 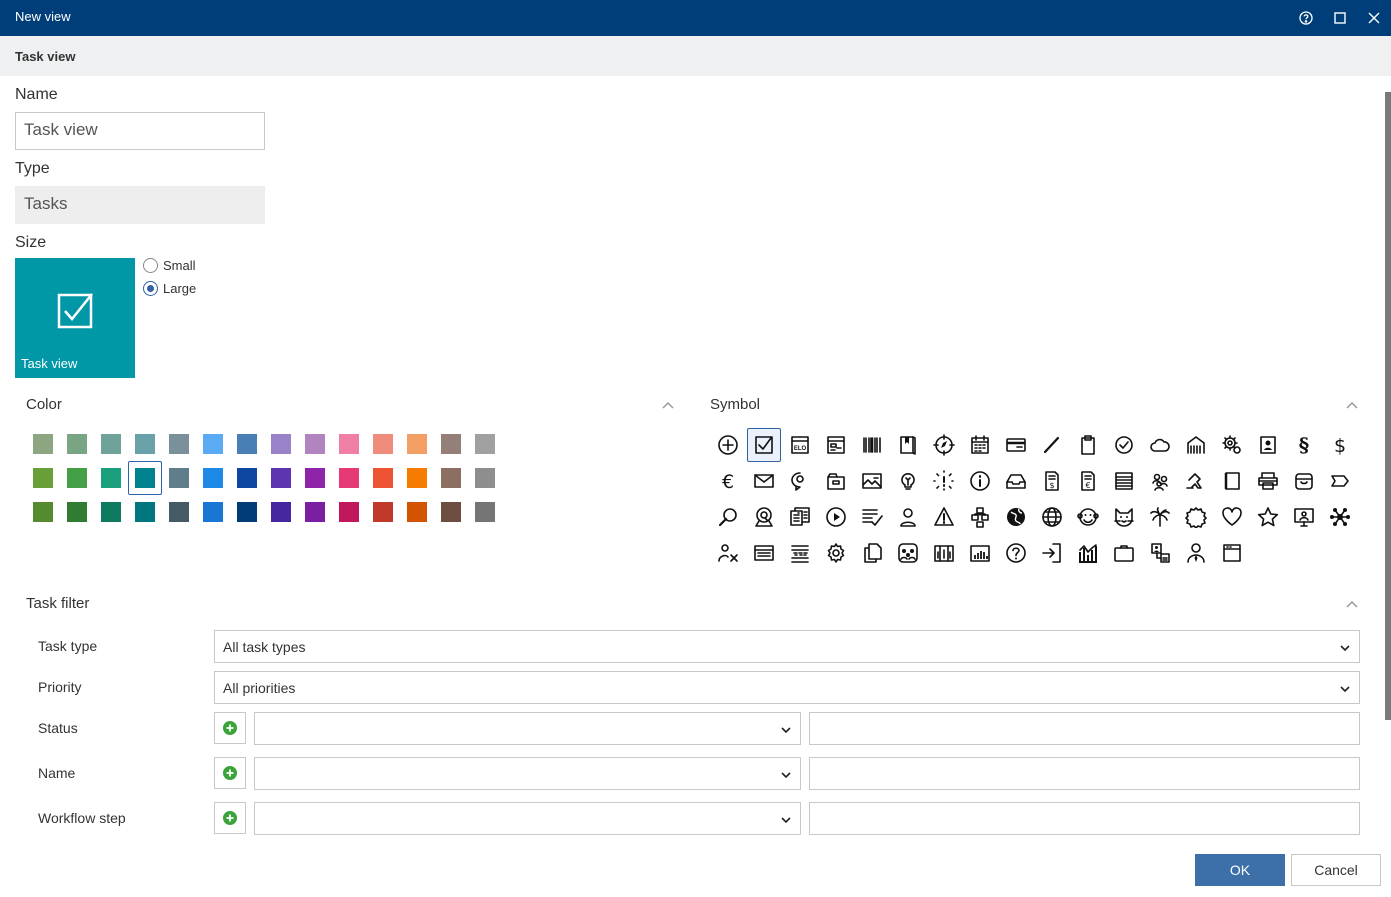 What do you see at coordinates (140, 131) in the screenshot?
I see `name-input: Task view` at bounding box center [140, 131].